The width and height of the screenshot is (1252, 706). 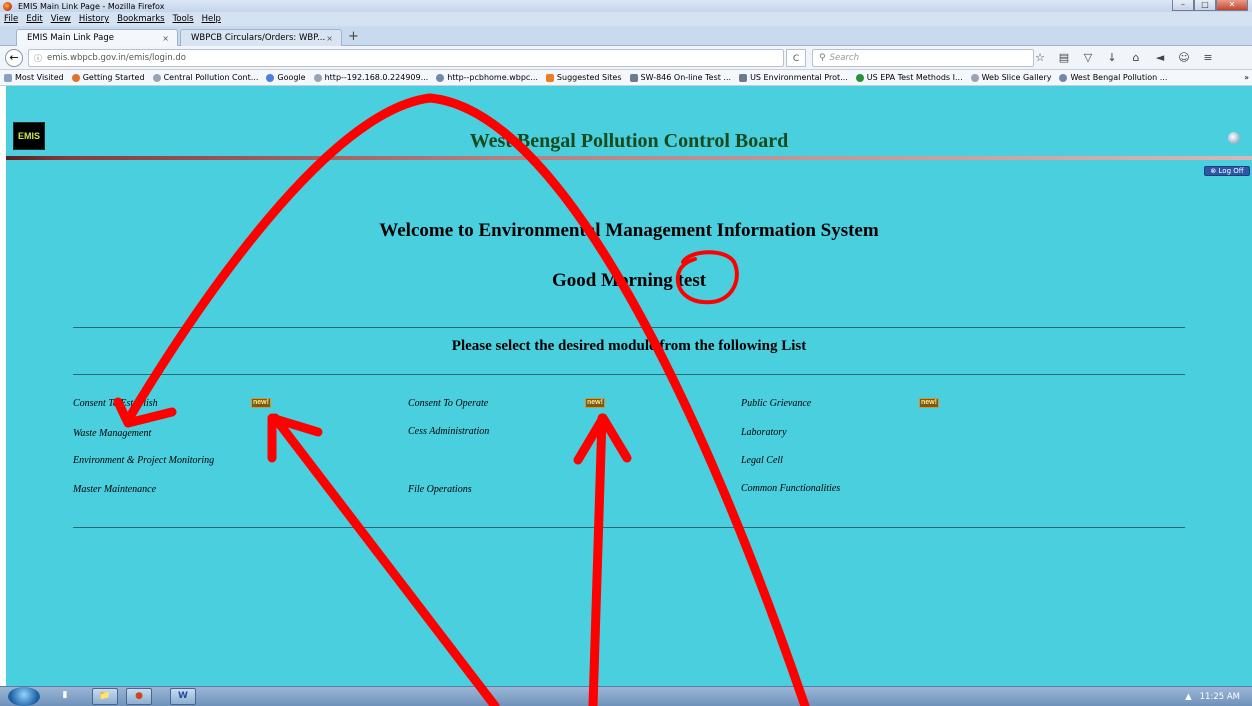 What do you see at coordinates (258, 38) in the screenshot?
I see `tab-label: WBPCB Circulars/Orders` at bounding box center [258, 38].